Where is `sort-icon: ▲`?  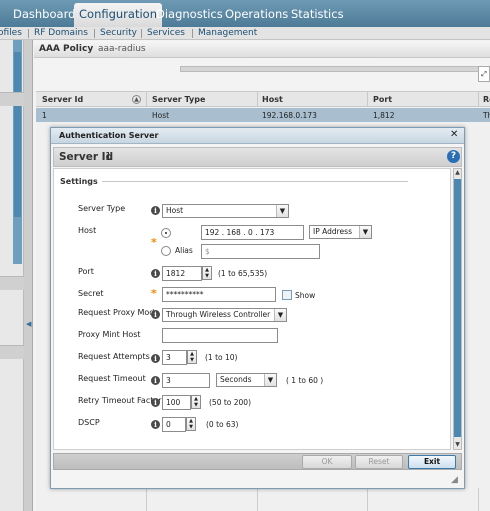 sort-icon: ▲ is located at coordinates (136, 99).